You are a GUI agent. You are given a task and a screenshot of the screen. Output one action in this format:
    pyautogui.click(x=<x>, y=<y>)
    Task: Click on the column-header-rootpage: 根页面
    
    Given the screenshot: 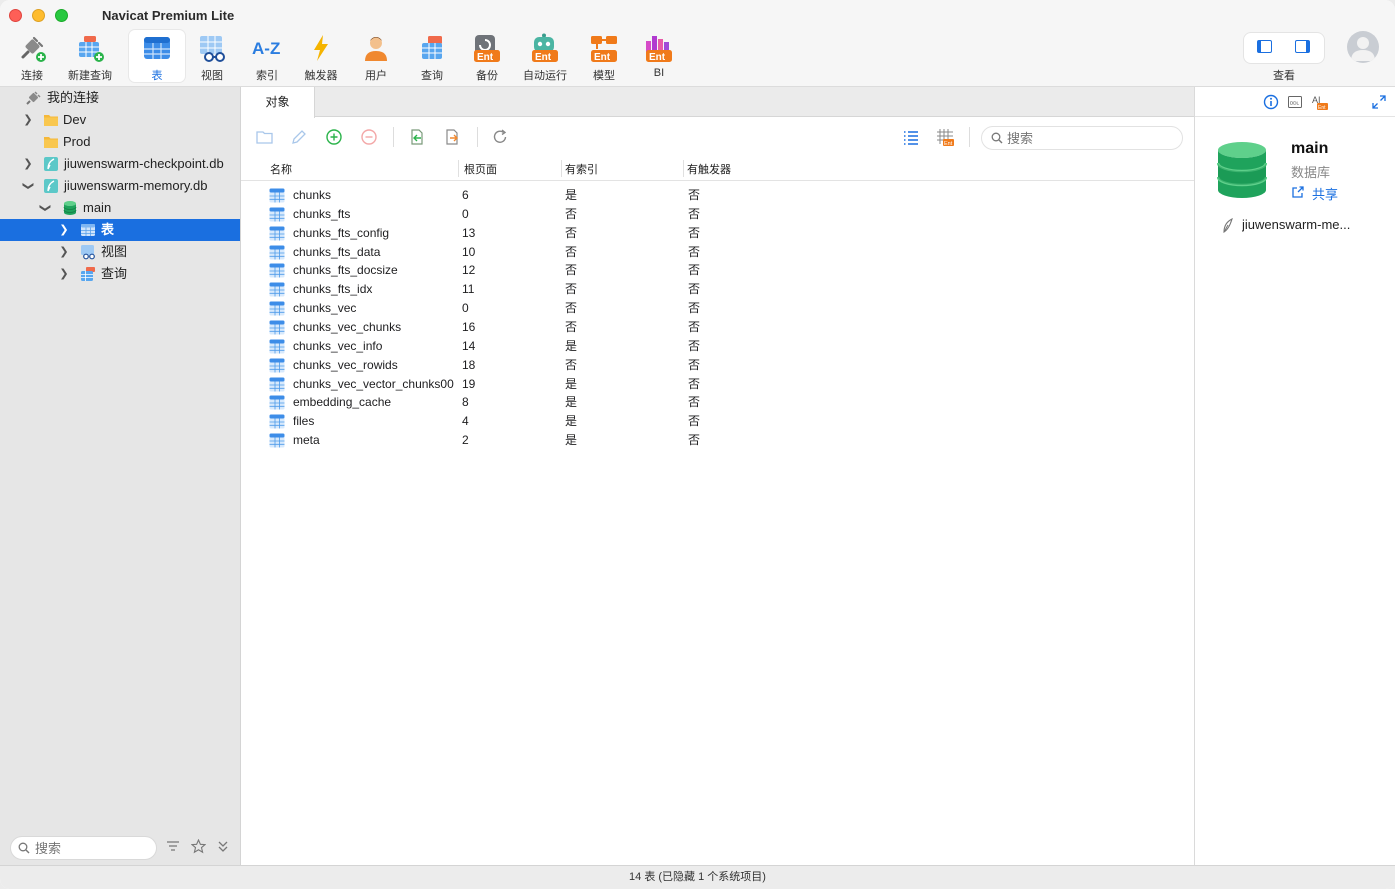 What is the action you would take?
    pyautogui.click(x=480, y=169)
    